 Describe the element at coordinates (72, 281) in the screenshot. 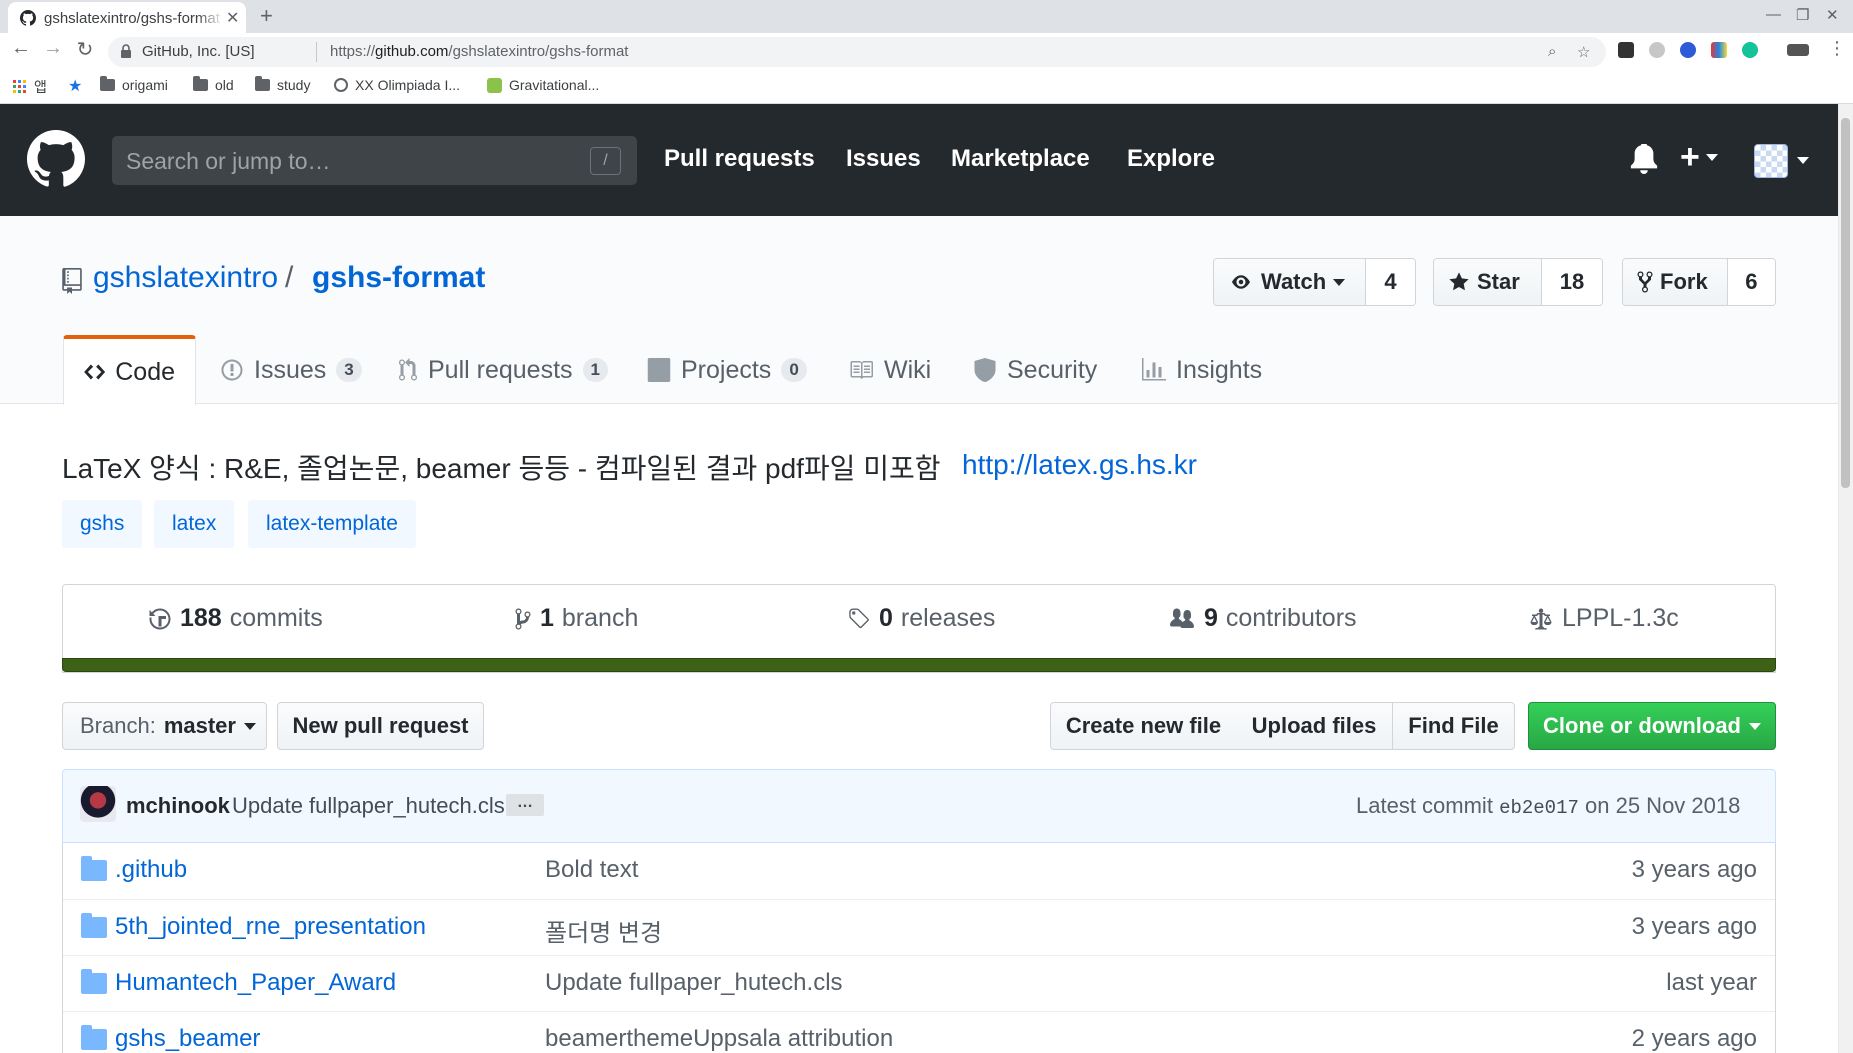

I see `repo-icon` at that location.